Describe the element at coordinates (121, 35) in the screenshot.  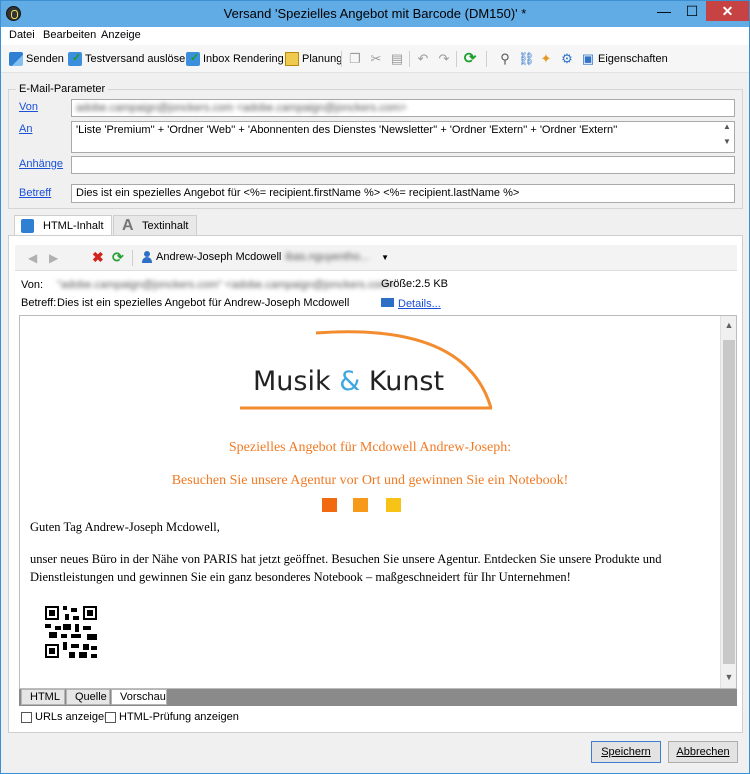
I see `menu-anzeige: Anzeige` at that location.